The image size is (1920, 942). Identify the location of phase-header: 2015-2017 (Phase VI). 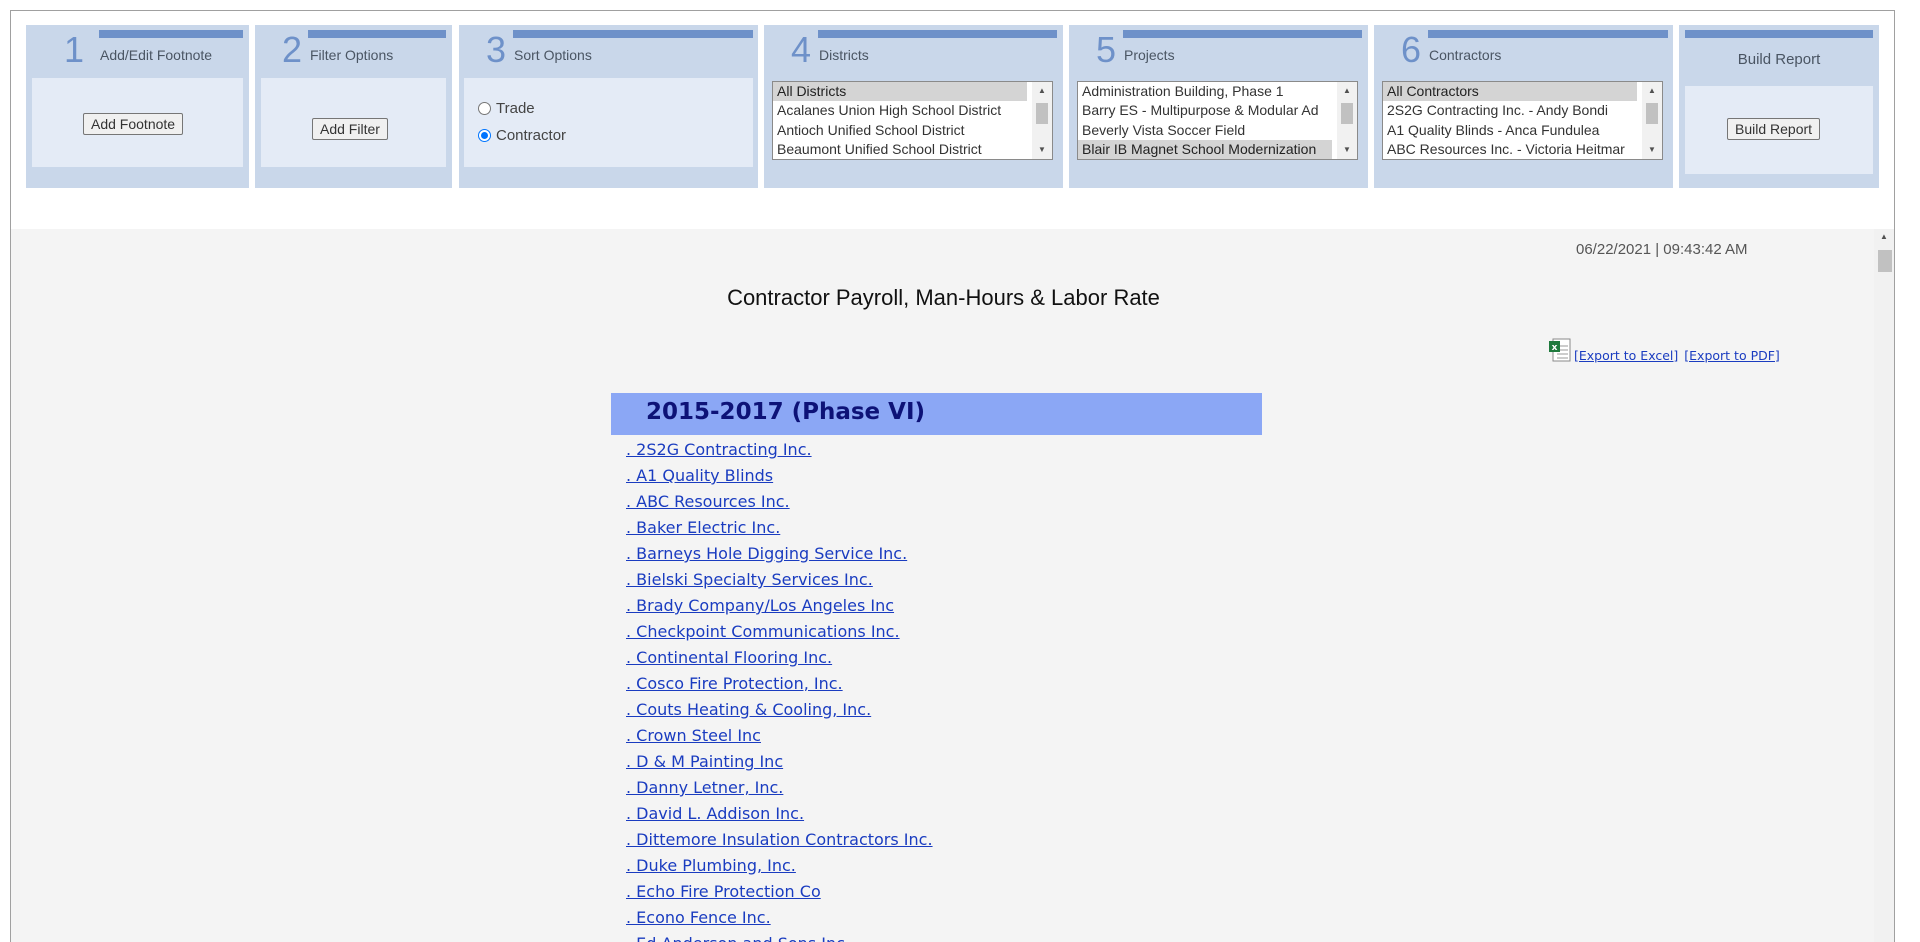
(936, 414).